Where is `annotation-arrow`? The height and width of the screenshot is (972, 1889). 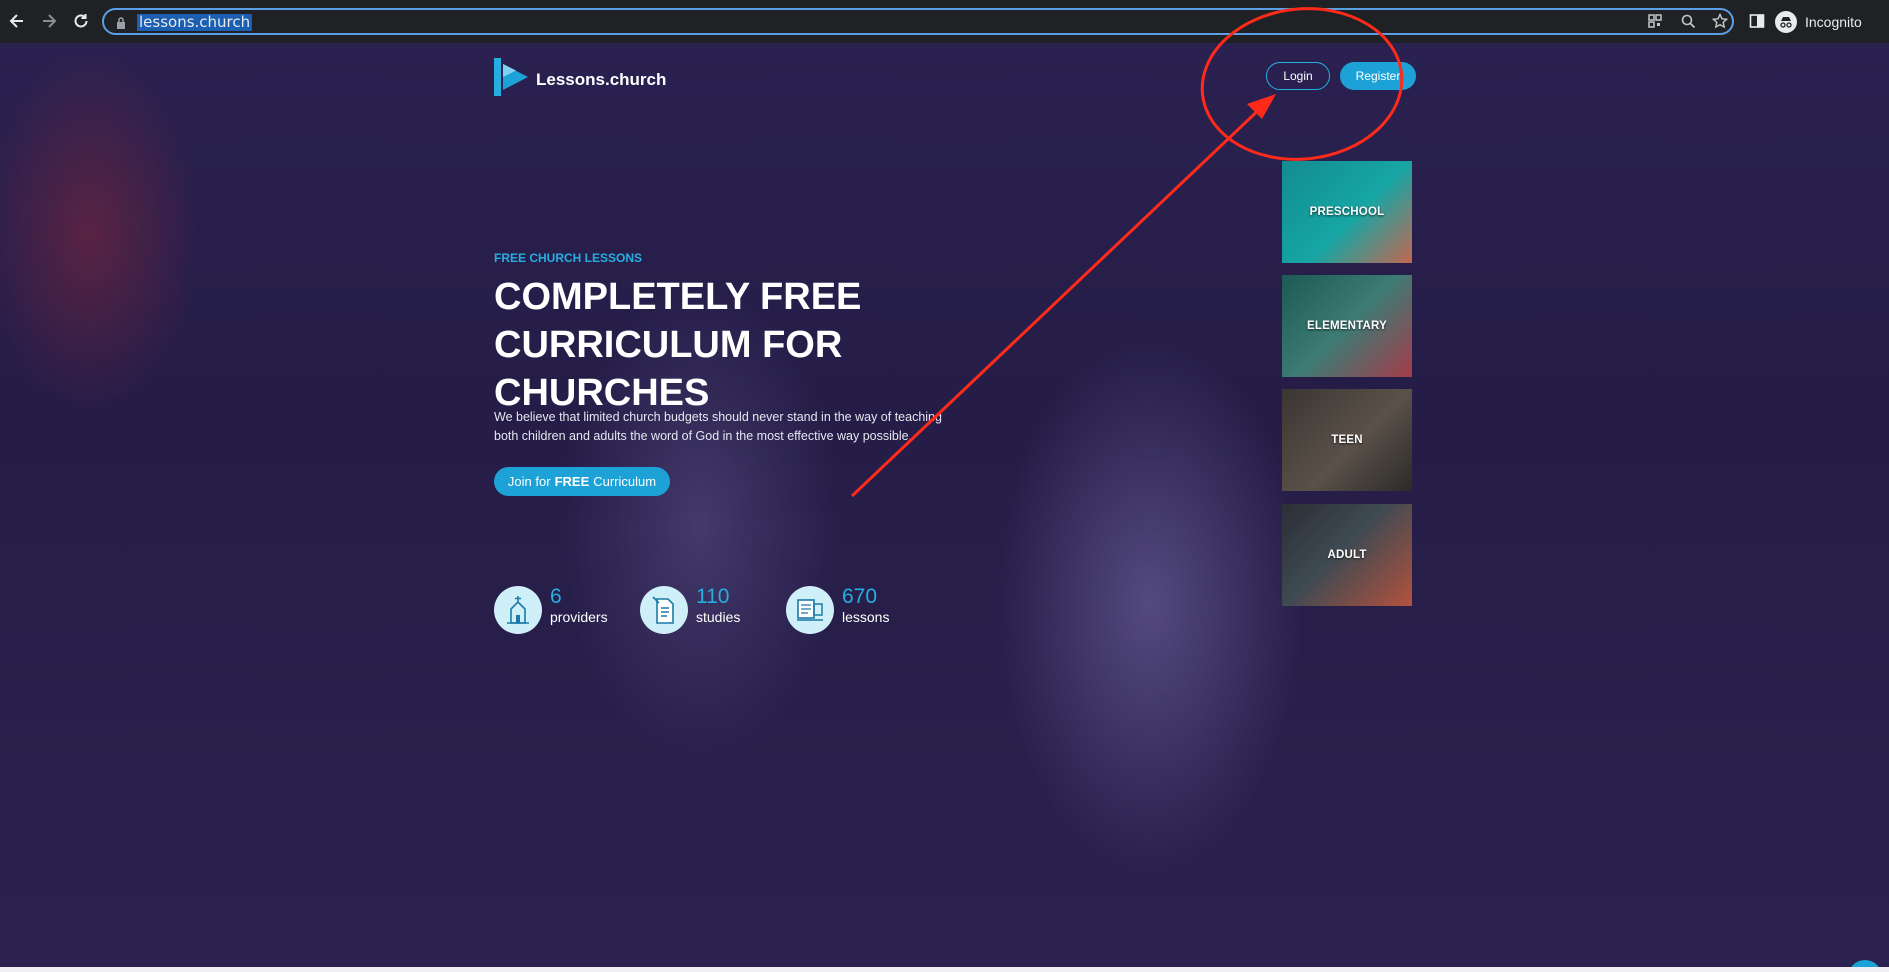 annotation-arrow is located at coordinates (1059, 299).